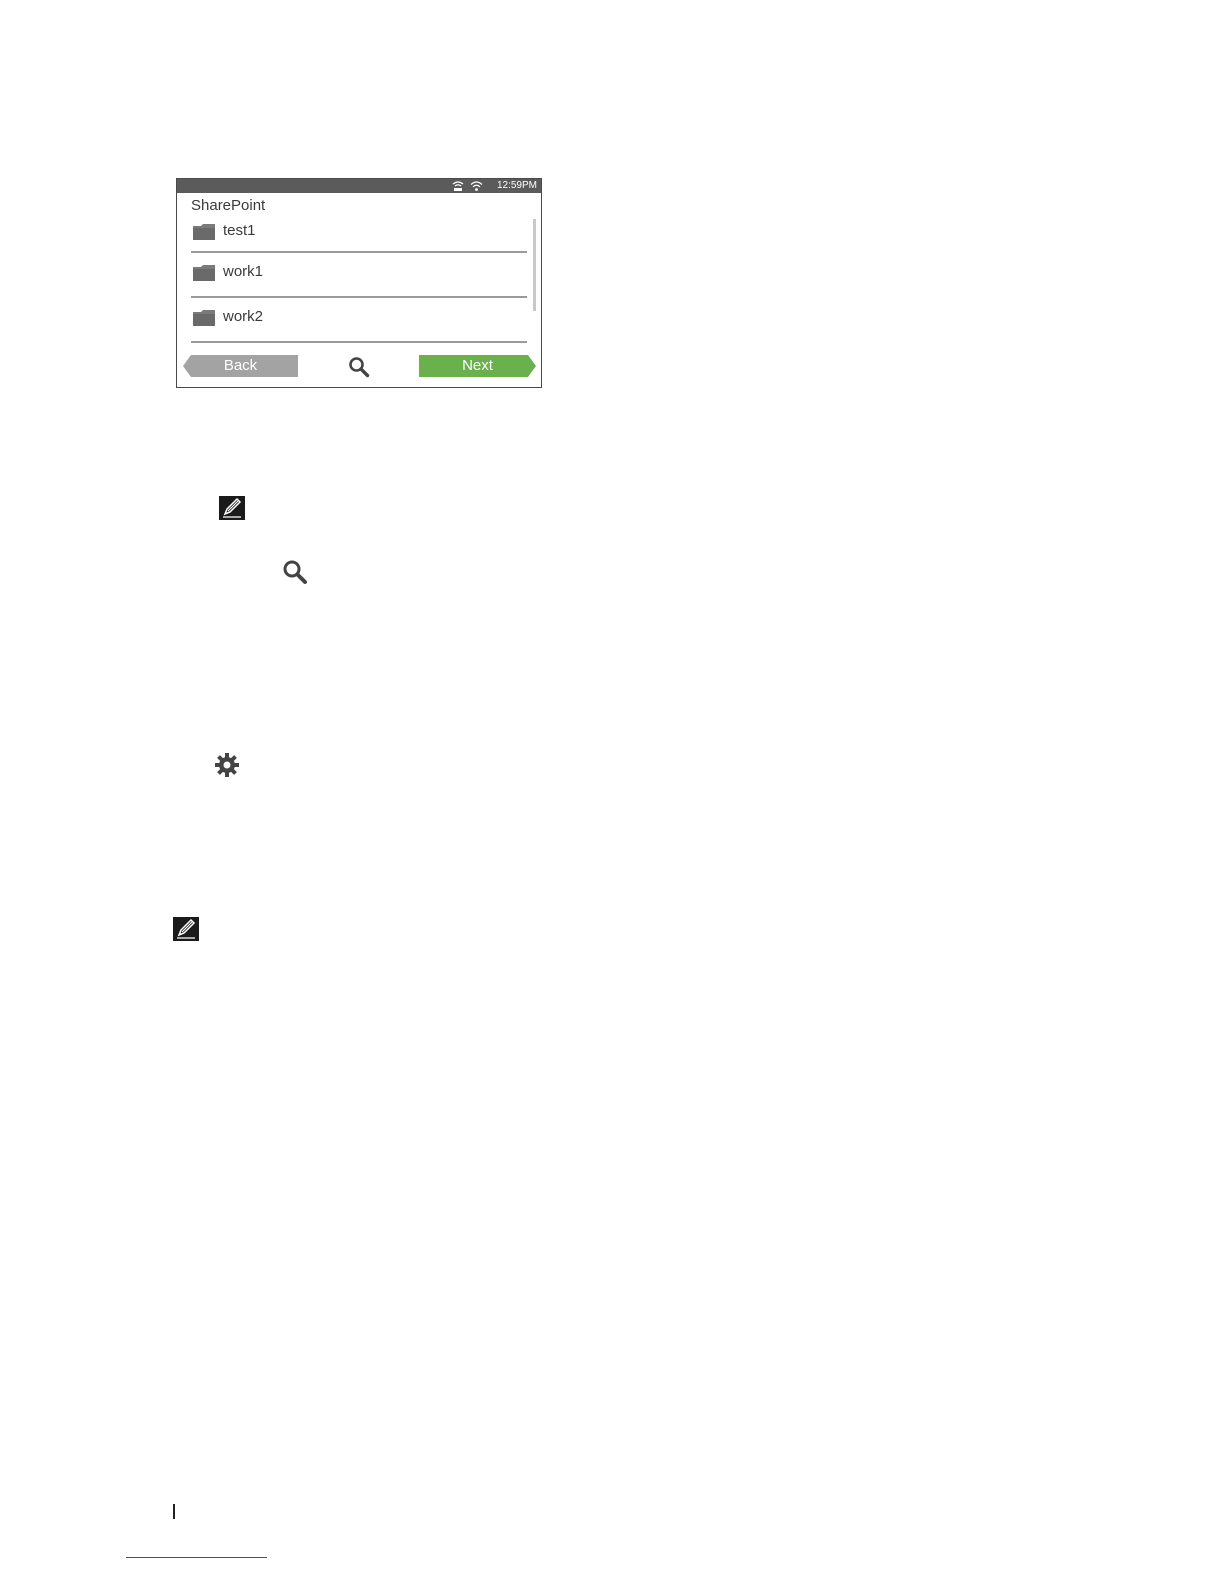 This screenshot has width=1224, height=1584. What do you see at coordinates (476, 186) in the screenshot?
I see `wifi-icon` at bounding box center [476, 186].